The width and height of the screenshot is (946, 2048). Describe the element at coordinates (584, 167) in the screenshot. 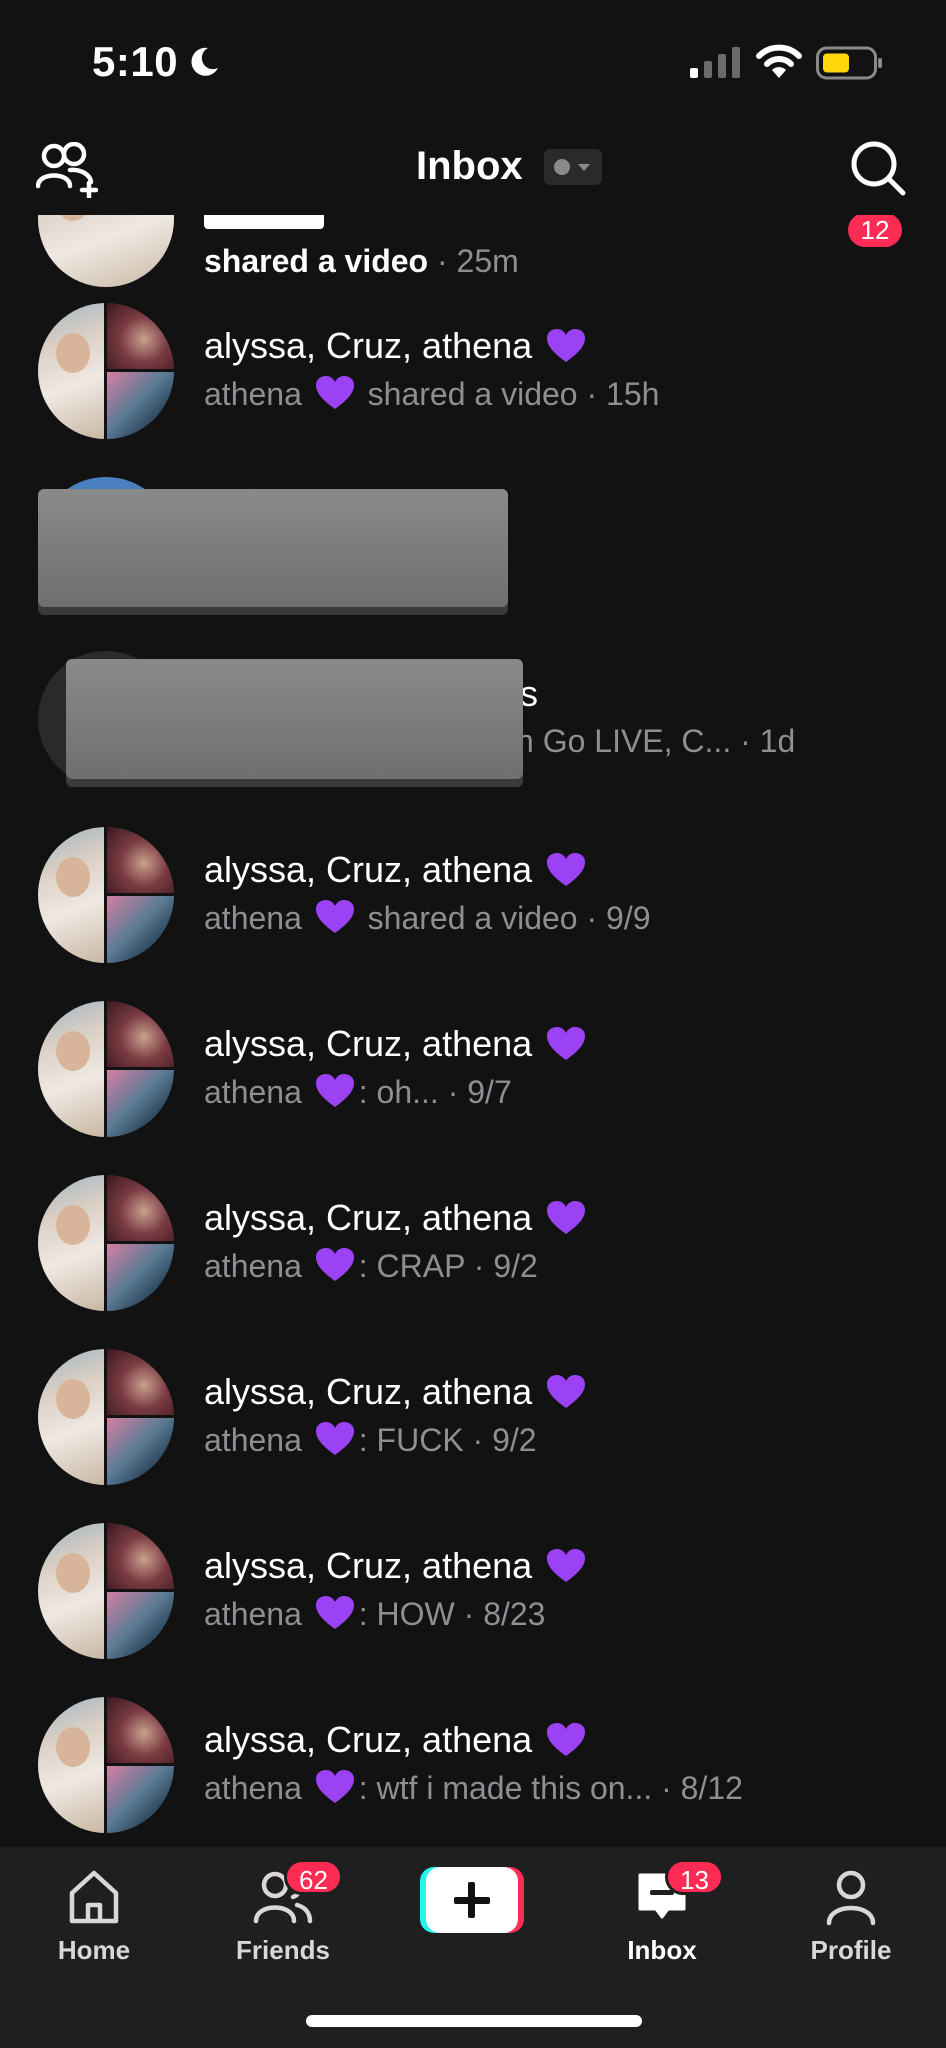

I see `chevron-down-icon` at that location.